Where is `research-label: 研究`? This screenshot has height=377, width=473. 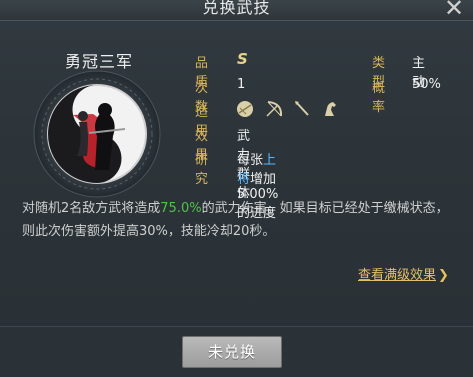
research-label: 研究 is located at coordinates (202, 170).